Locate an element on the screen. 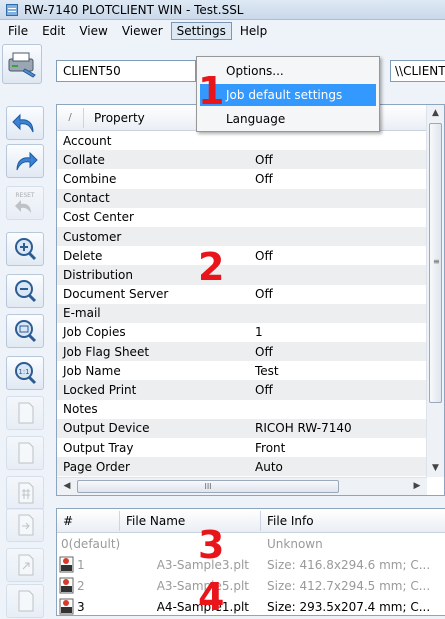 Image resolution: width=445 pixels, height=619 pixels. hscroll-grip: III is located at coordinates (208, 486).